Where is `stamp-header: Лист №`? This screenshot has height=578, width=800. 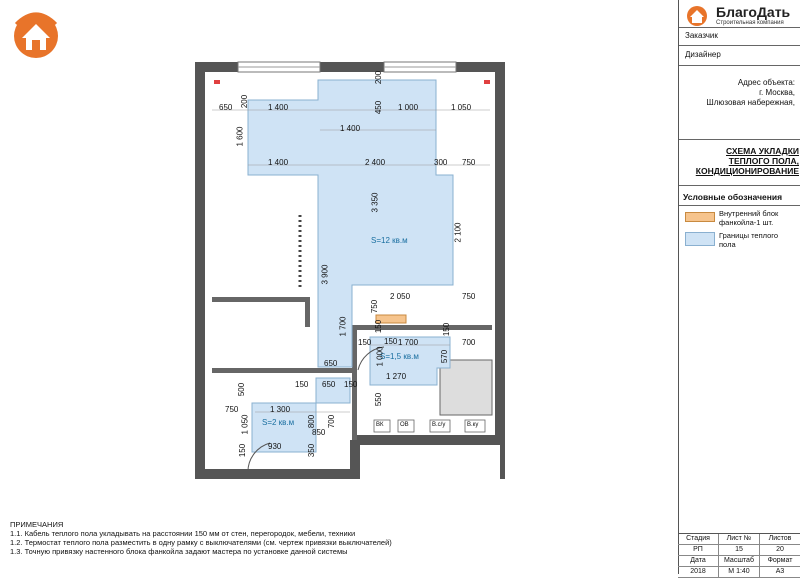
stamp-header: Лист № is located at coordinates (739, 539).